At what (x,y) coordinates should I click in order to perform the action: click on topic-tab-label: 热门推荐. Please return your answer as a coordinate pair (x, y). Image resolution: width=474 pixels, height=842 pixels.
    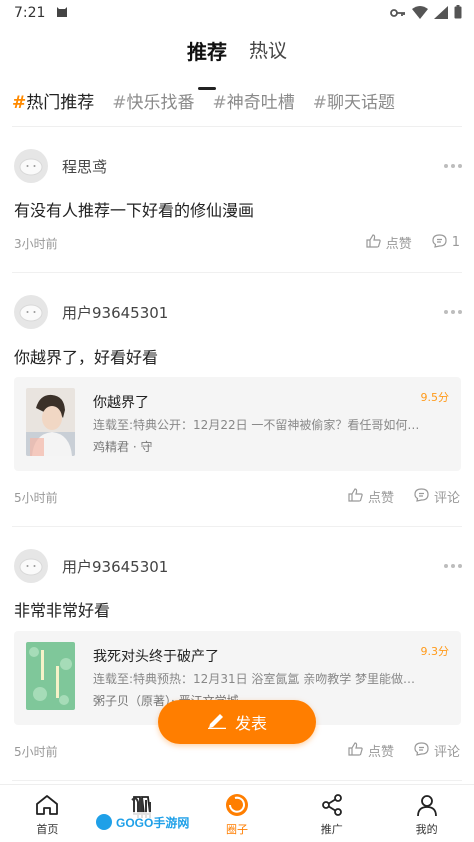
    Looking at the image, I should click on (60, 103).